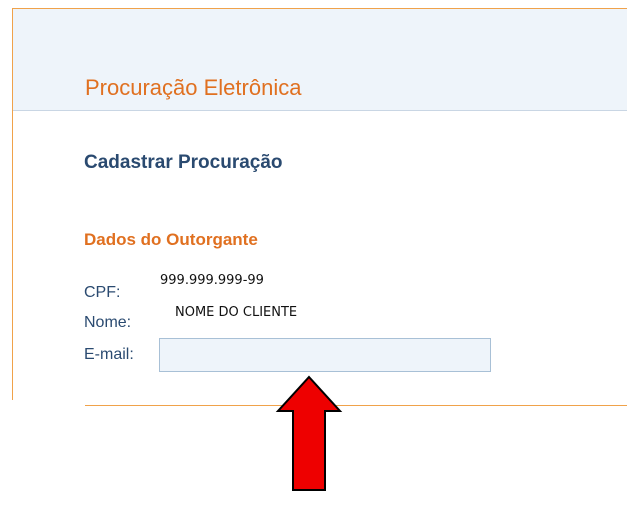 The height and width of the screenshot is (518, 627). I want to click on page-title: Procuração Eletrônica, so click(193, 87).